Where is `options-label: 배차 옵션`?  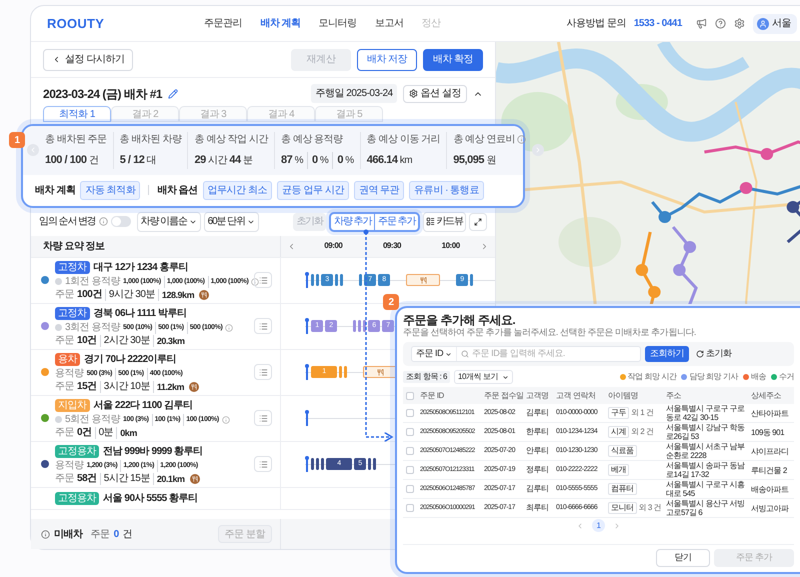
options-label: 배차 옵션 is located at coordinates (177, 191).